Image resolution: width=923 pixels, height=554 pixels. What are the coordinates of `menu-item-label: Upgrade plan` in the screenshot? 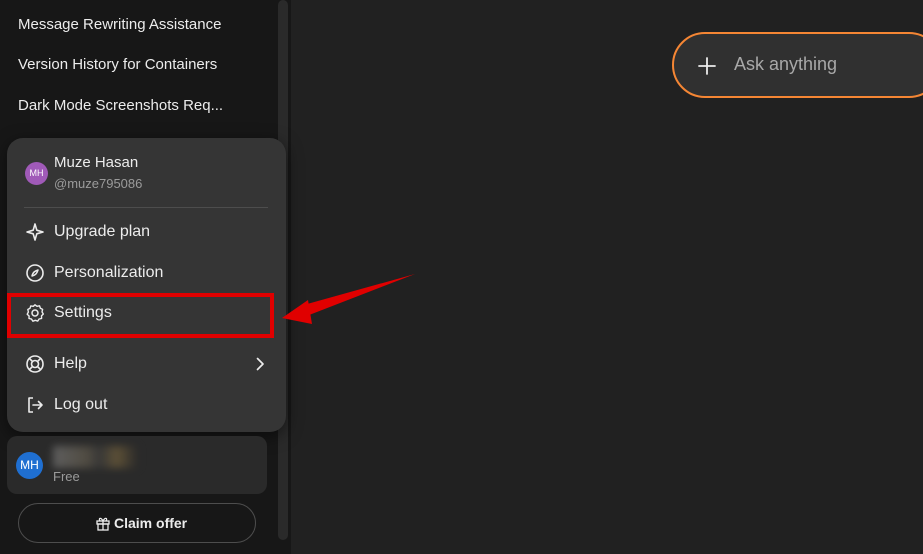 It's located at (102, 231).